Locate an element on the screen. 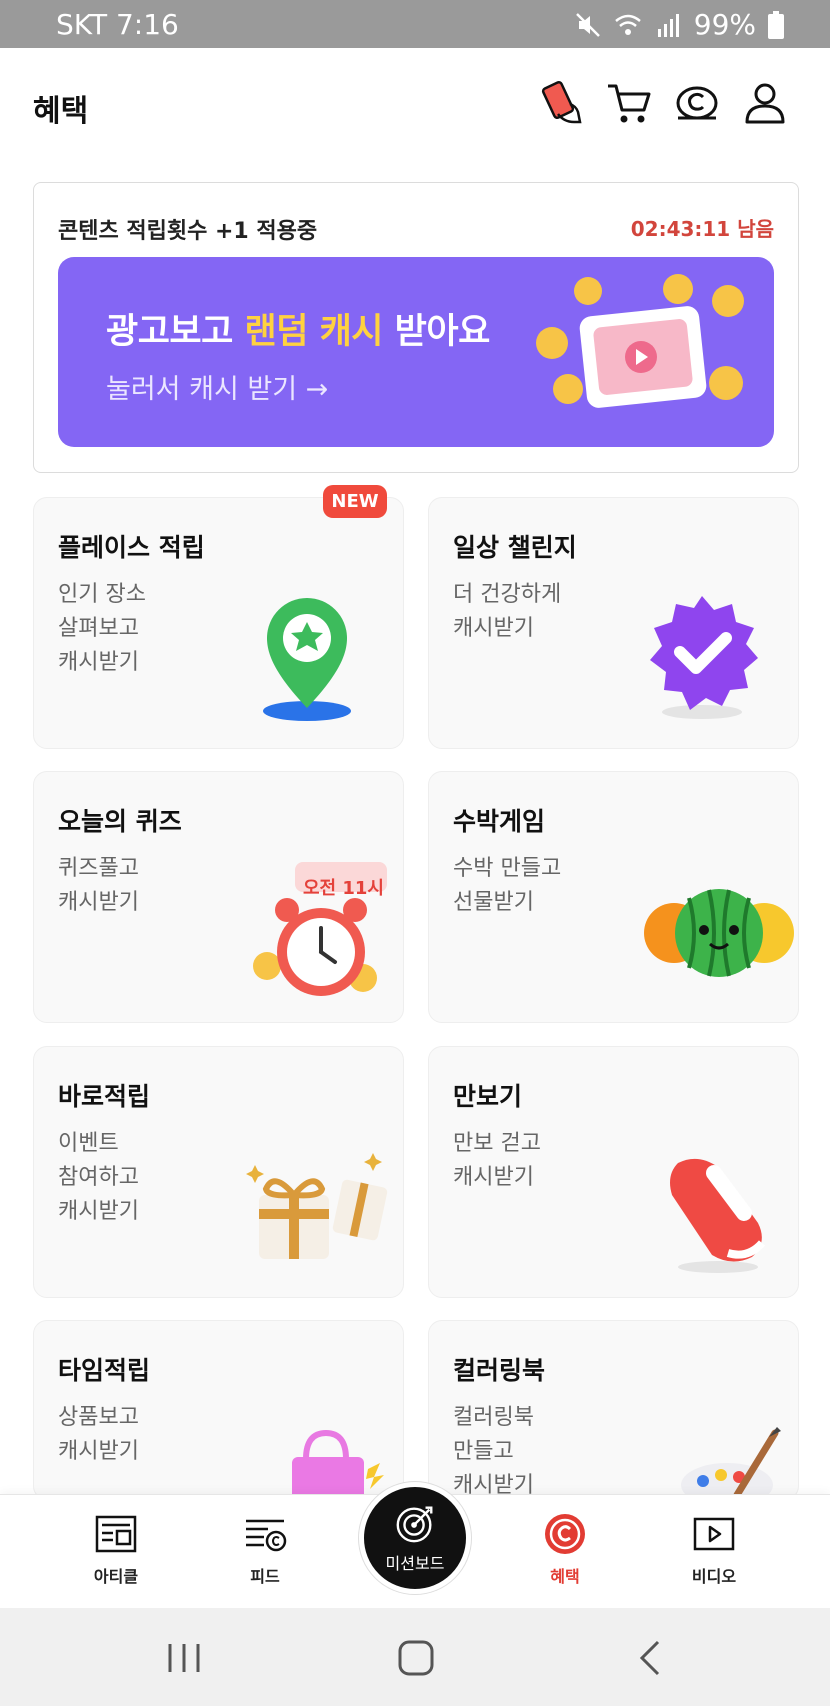 The width and height of the screenshot is (830, 1706). nav-mission-board: 미션보드 is located at coordinates (415, 1538).